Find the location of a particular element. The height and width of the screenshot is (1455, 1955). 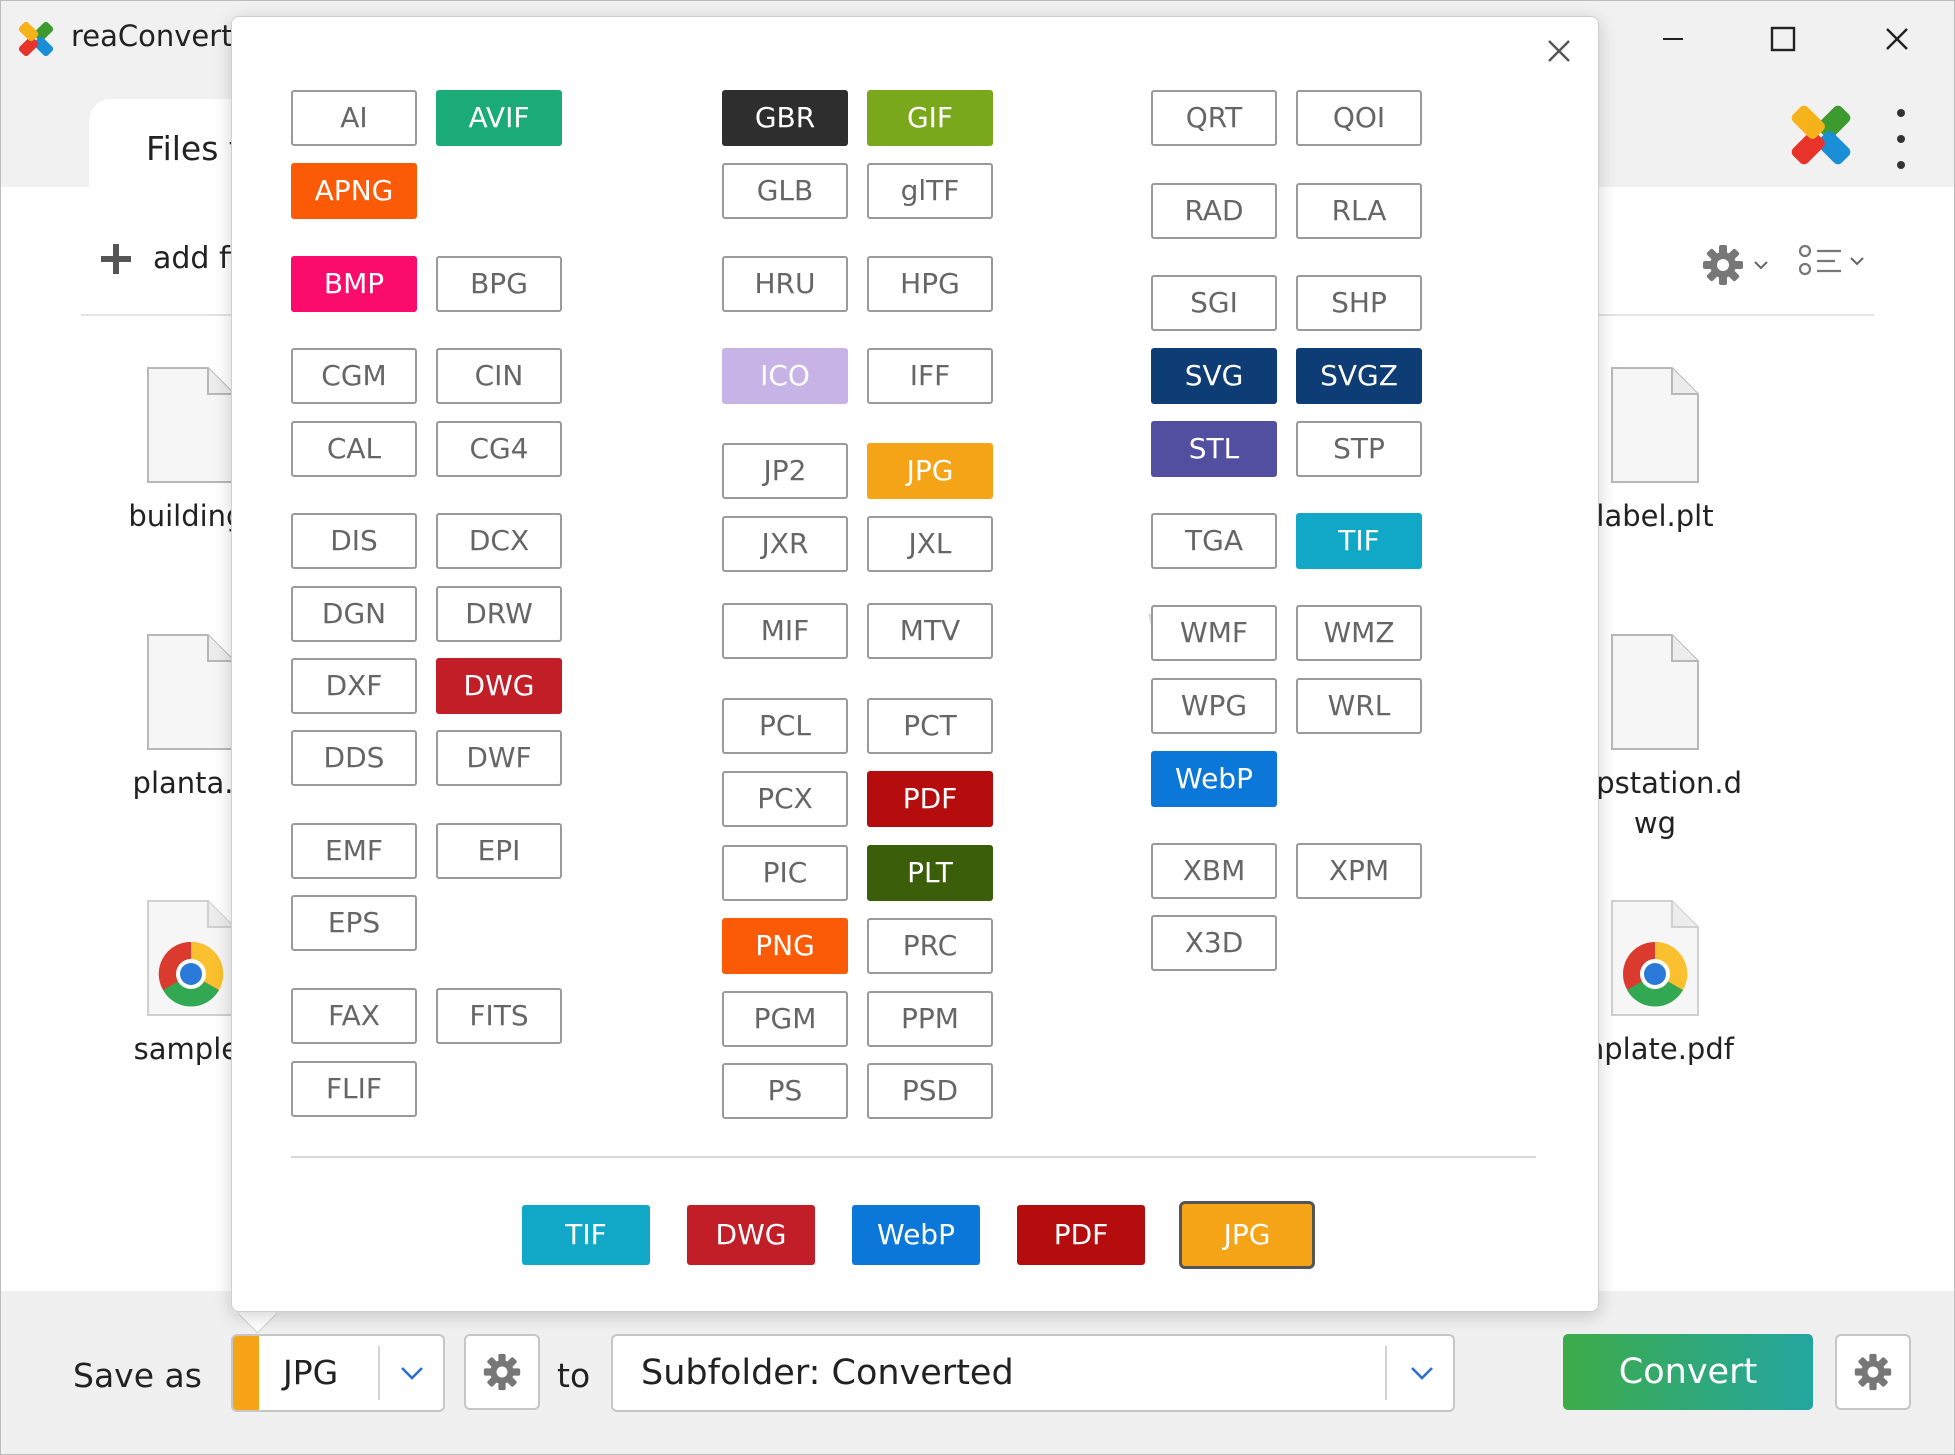

format-button-mif: MIF is located at coordinates (785, 631).